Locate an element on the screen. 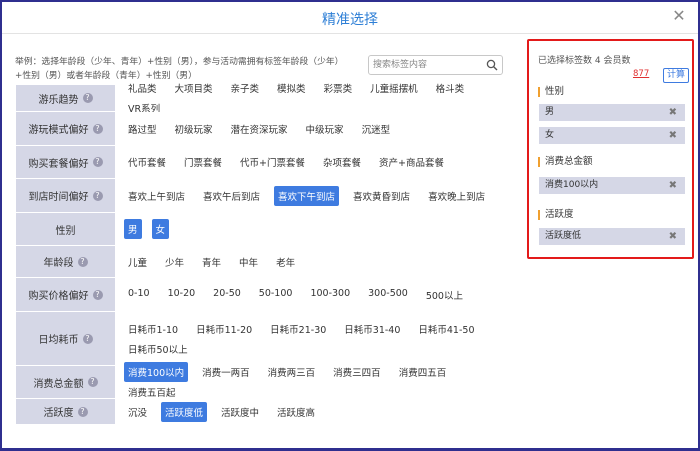 This screenshot has height=451, width=700. tag-option: 格斗类 is located at coordinates (450, 88).